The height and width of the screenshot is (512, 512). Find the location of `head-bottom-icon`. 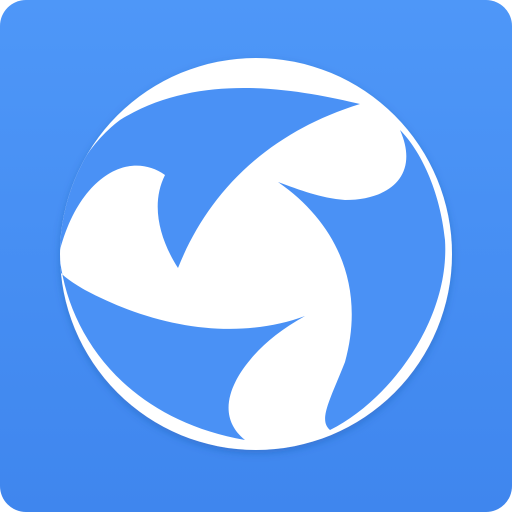

head-bottom-icon is located at coordinates (298, 390).